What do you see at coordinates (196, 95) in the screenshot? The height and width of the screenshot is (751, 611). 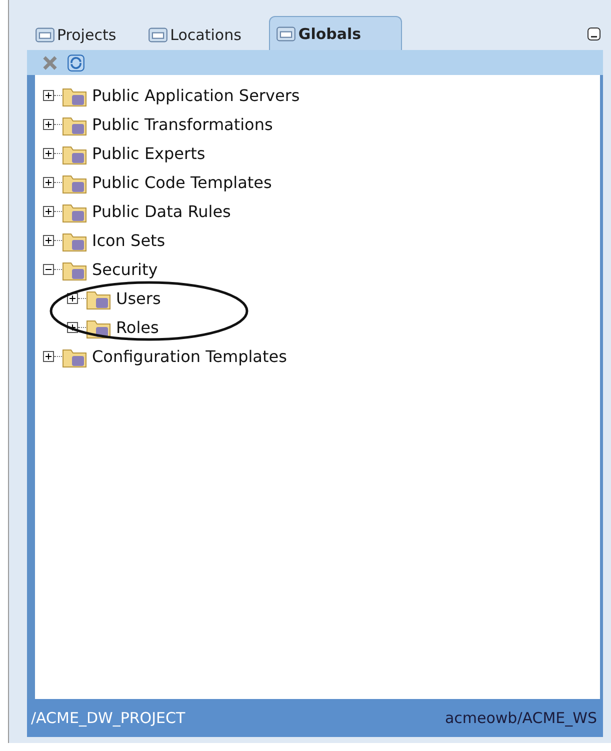 I see `tree-item: Public Application Servers` at bounding box center [196, 95].